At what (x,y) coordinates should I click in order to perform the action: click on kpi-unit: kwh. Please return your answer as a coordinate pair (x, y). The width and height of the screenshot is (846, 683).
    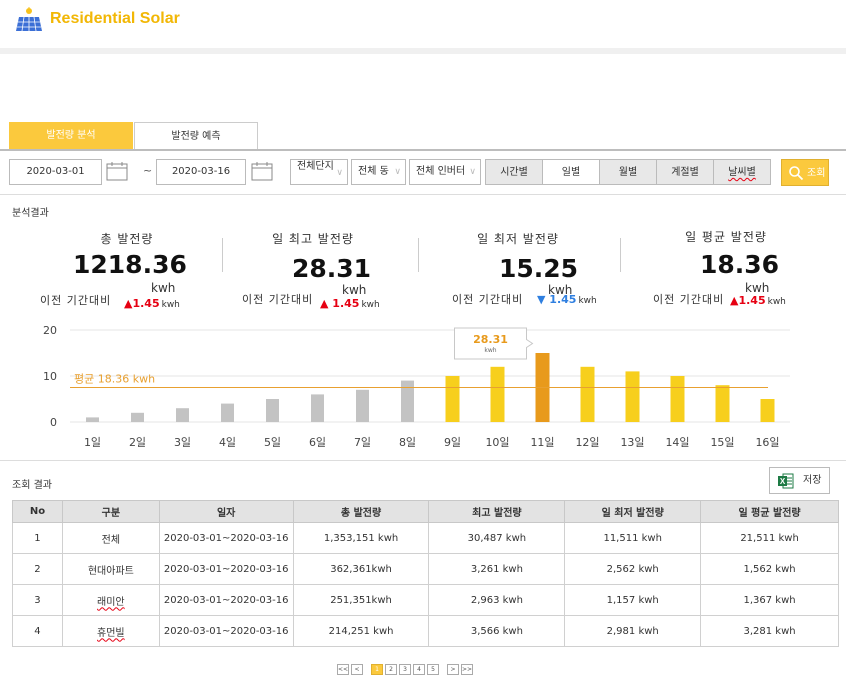
    Looking at the image, I should click on (354, 290).